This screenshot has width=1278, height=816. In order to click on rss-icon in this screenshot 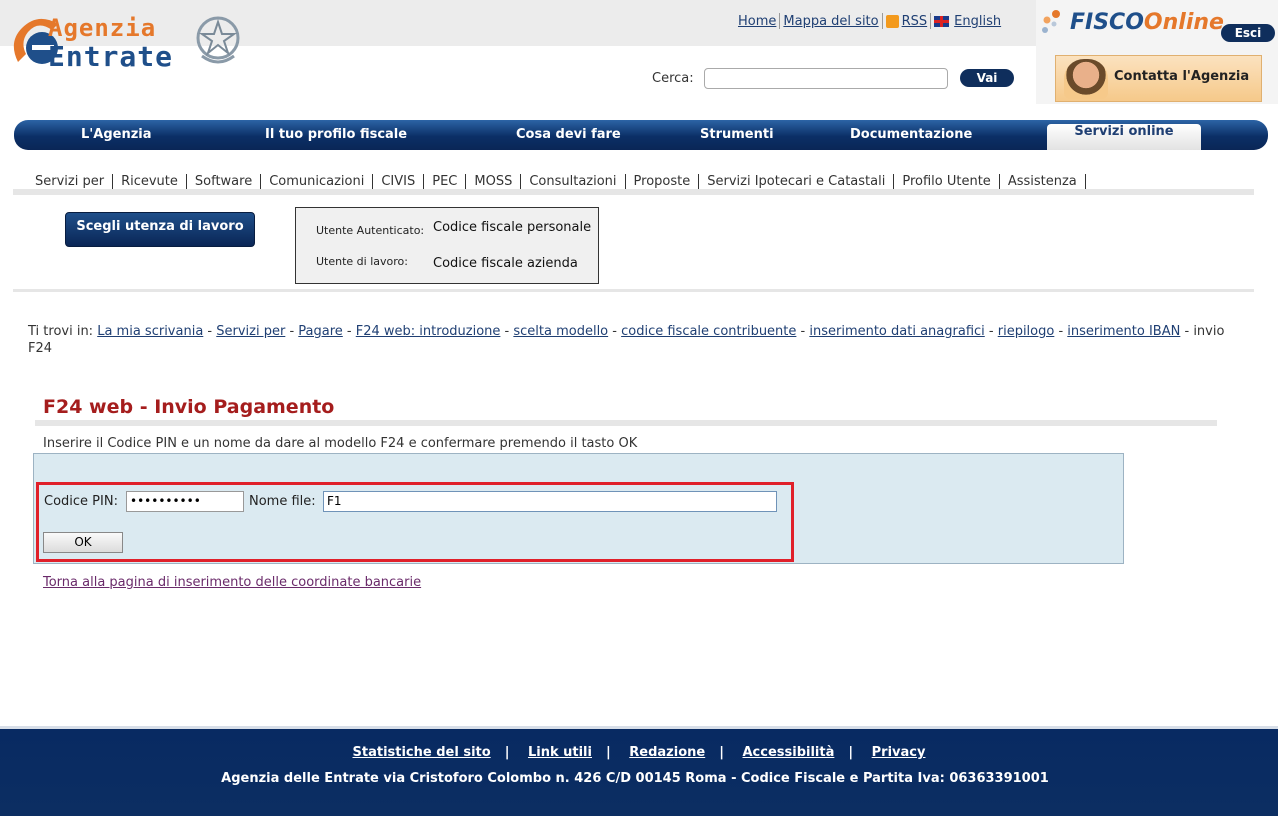, I will do `click(892, 21)`.